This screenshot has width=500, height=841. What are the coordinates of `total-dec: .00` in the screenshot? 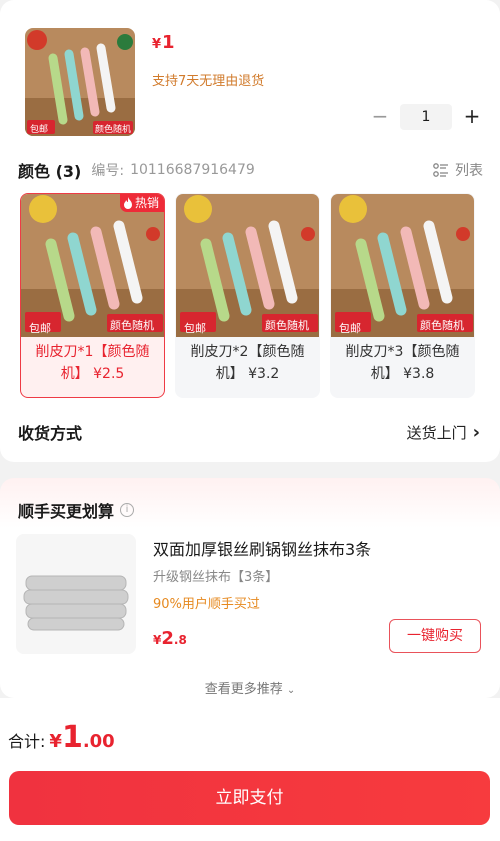 It's located at (98, 741).